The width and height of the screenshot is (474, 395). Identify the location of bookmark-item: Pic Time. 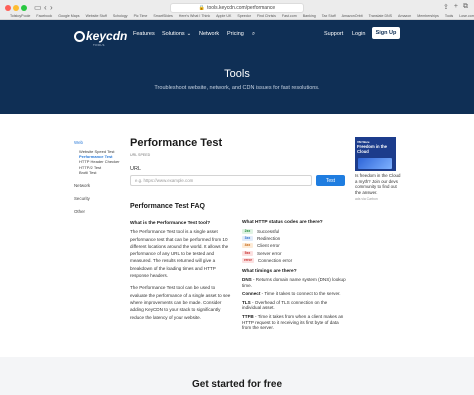
(141, 16).